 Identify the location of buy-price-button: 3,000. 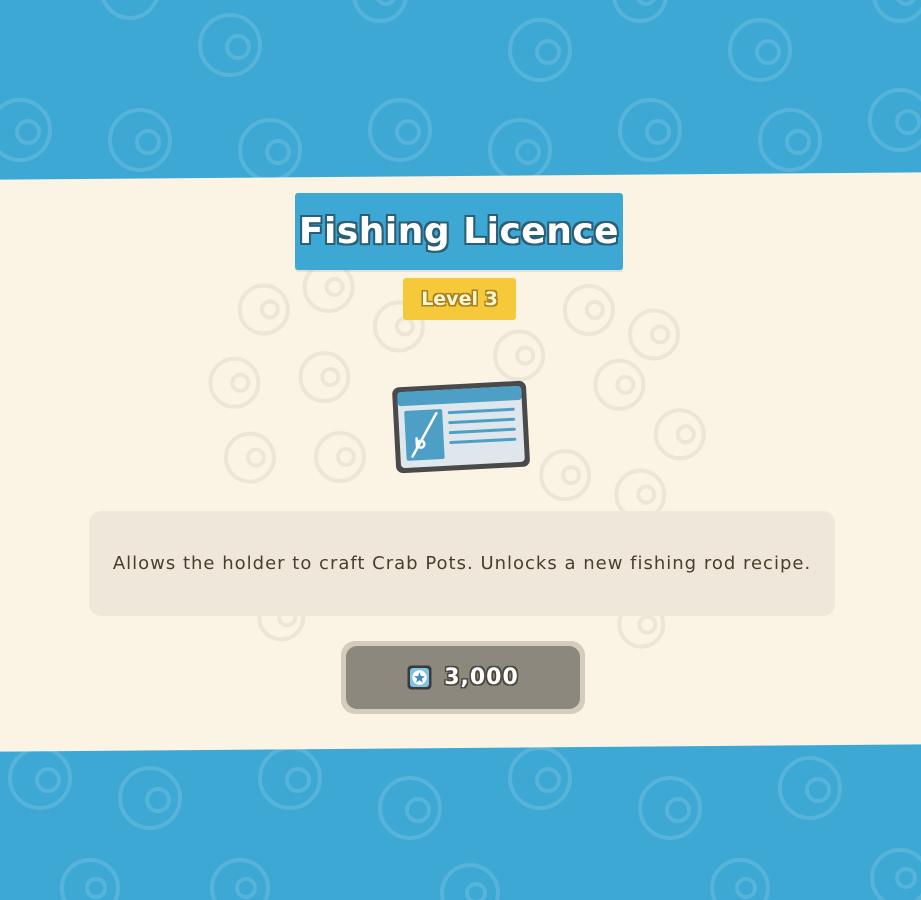
(463, 677).